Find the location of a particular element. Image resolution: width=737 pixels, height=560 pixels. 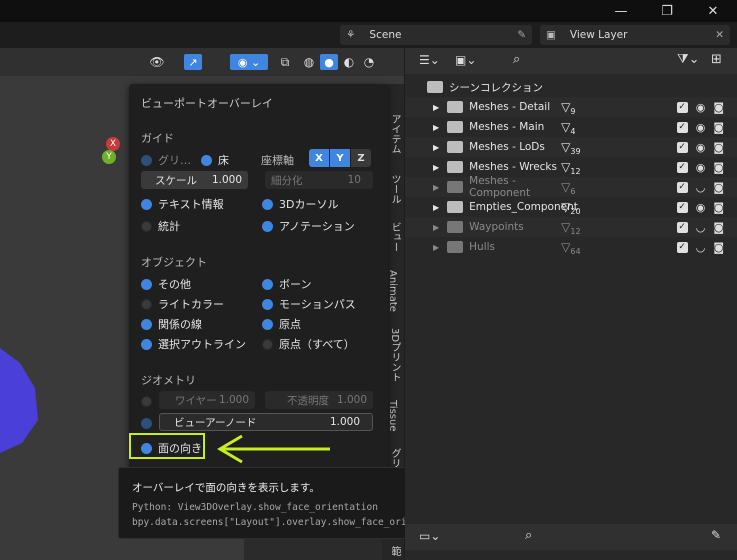

subdivisions-field: 細分化 10 is located at coordinates (319, 180).